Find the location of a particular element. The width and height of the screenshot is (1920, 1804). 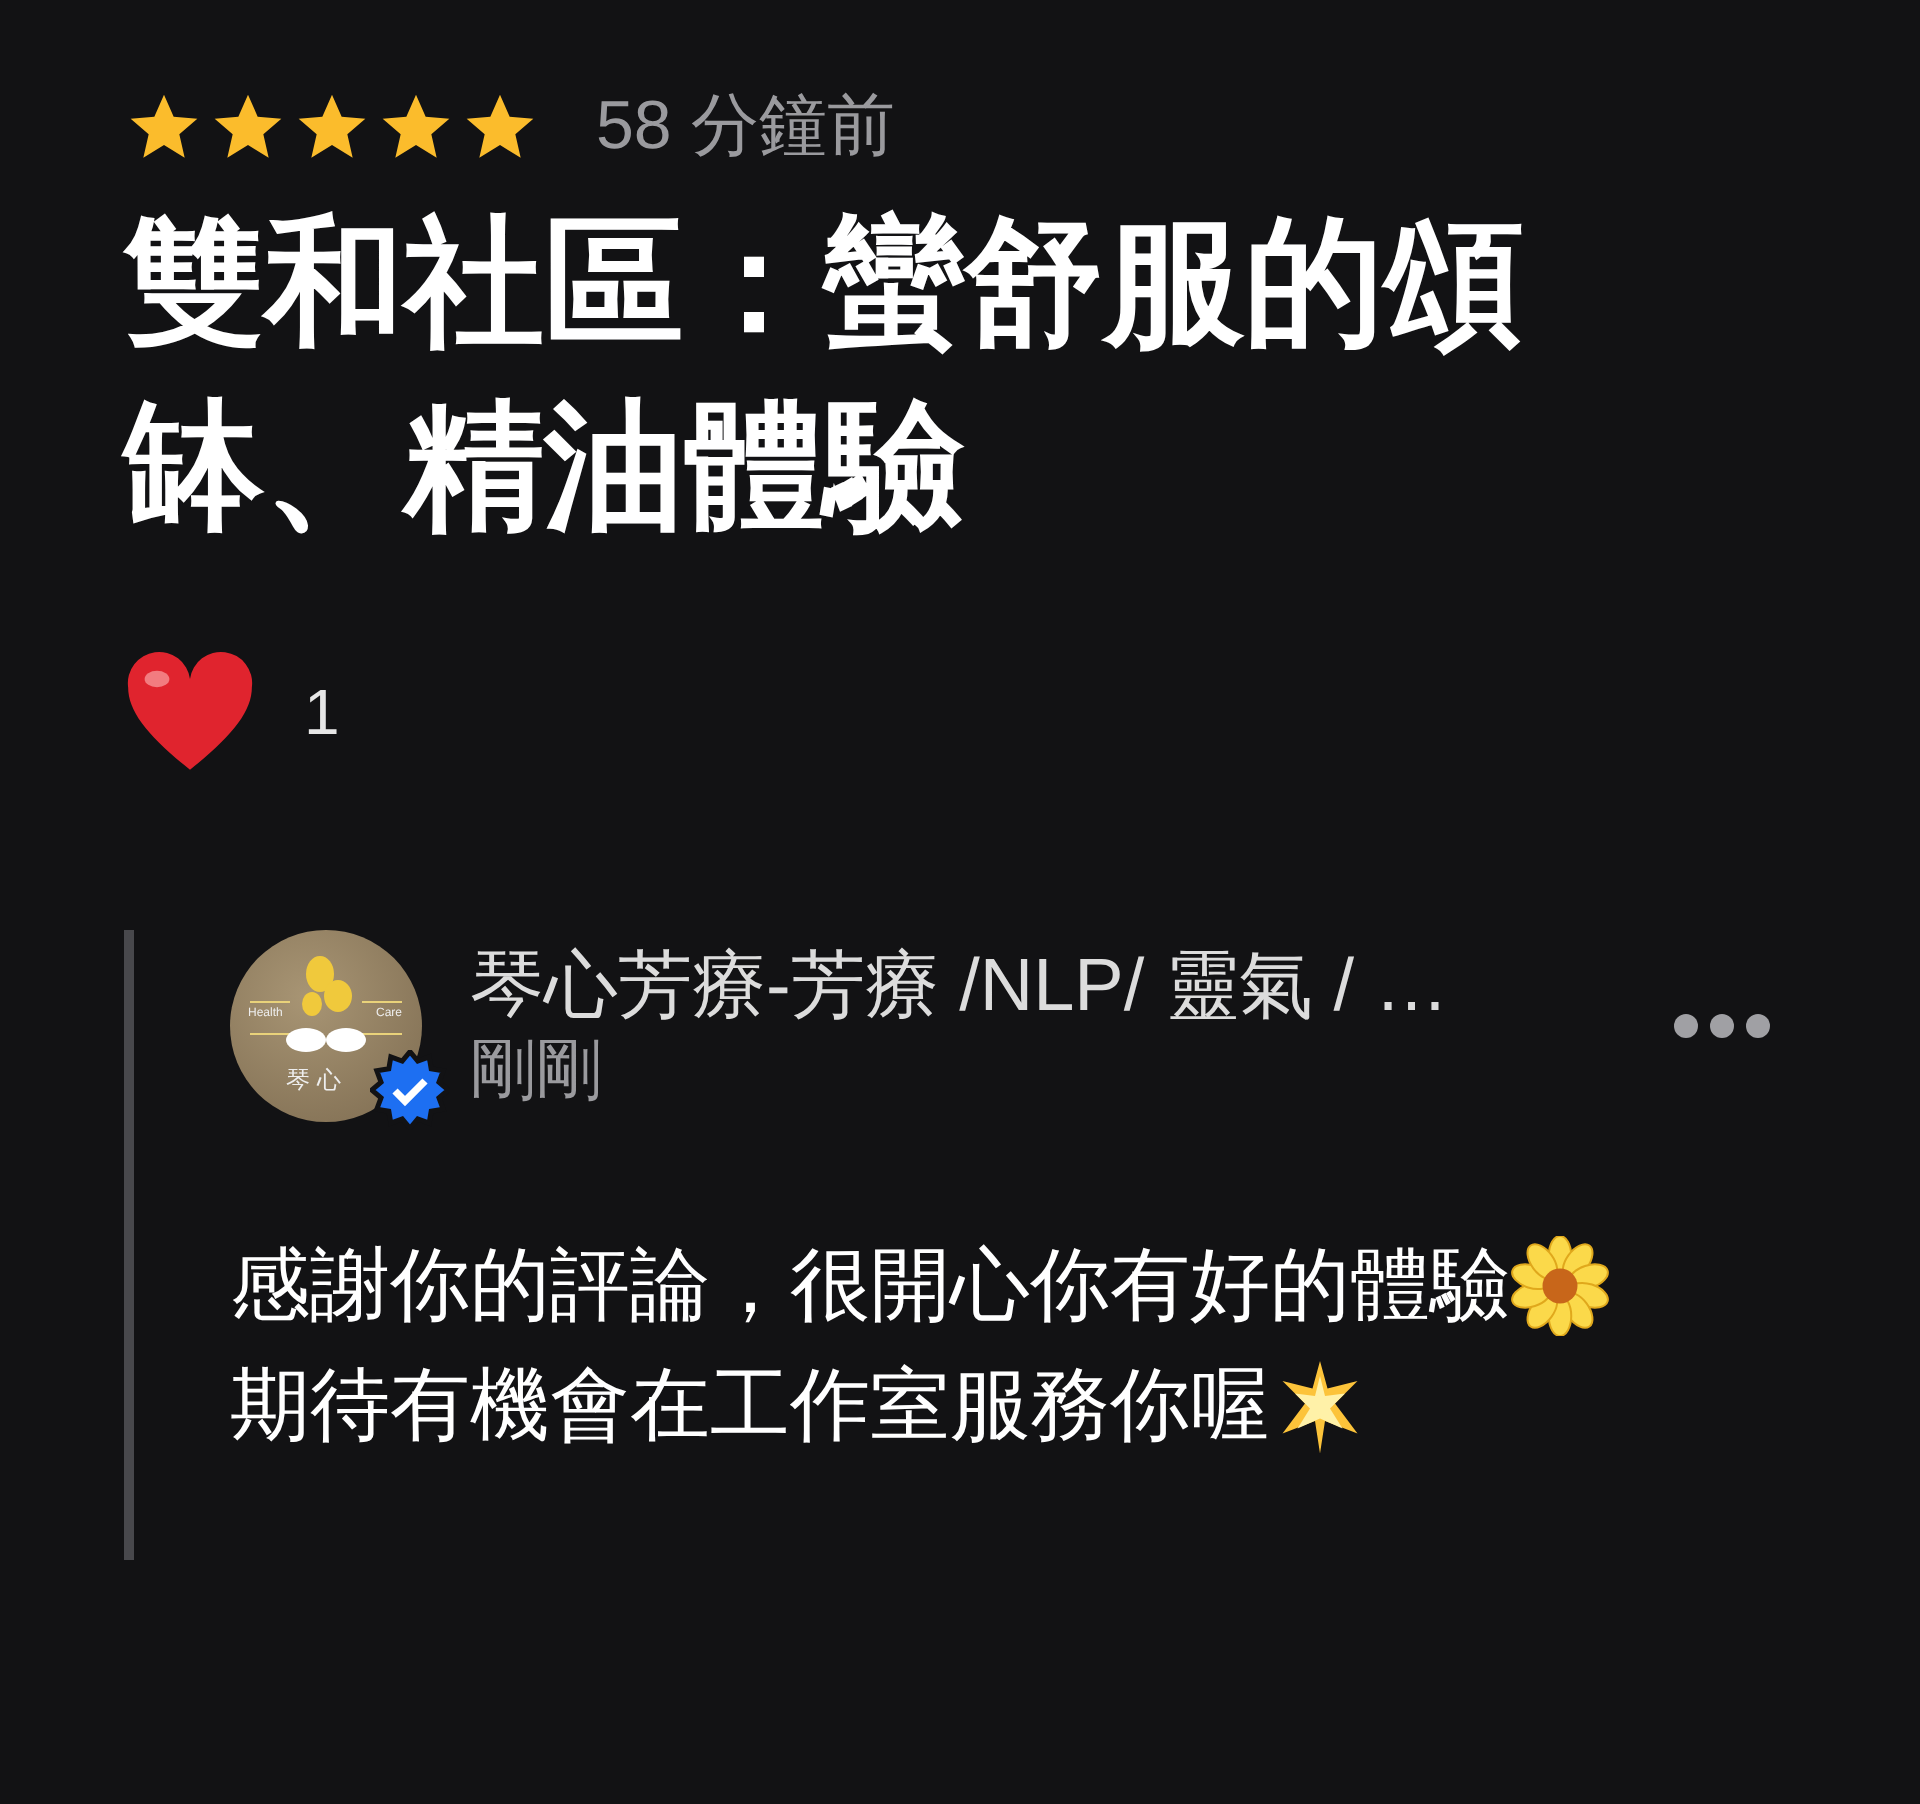

review-title: 雙和社區：蠻舒服的頌缽、精油體驗 is located at coordinates (825, 375).